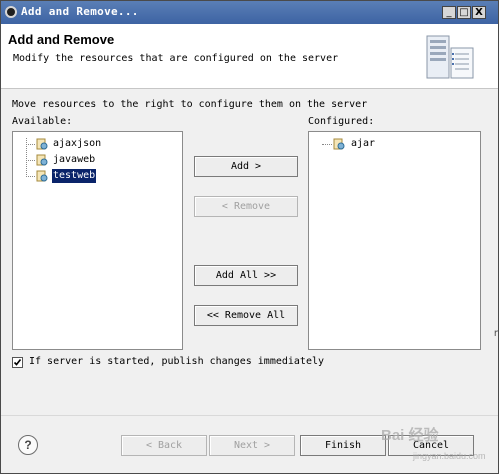 Image resolution: width=500 pixels, height=475 pixels. Describe the element at coordinates (449, 12) in the screenshot. I see `minimize-button: _` at that location.